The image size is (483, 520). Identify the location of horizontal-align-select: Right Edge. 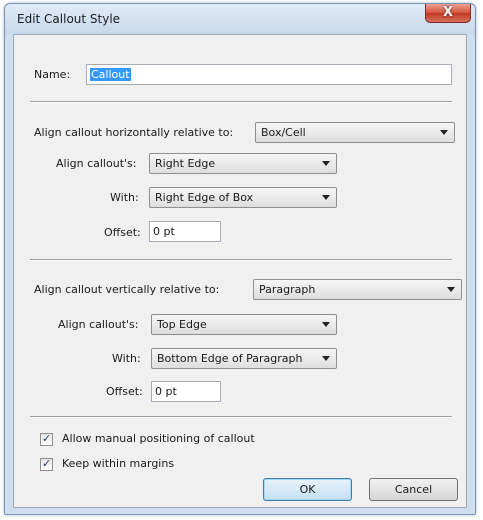
(243, 163).